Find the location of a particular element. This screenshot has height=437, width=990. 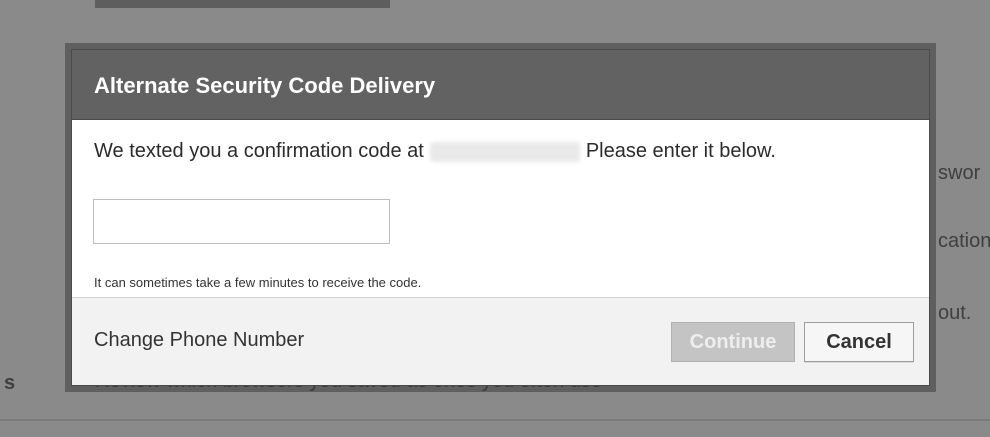

message-suffix: Please enter it below. is located at coordinates (680, 151).